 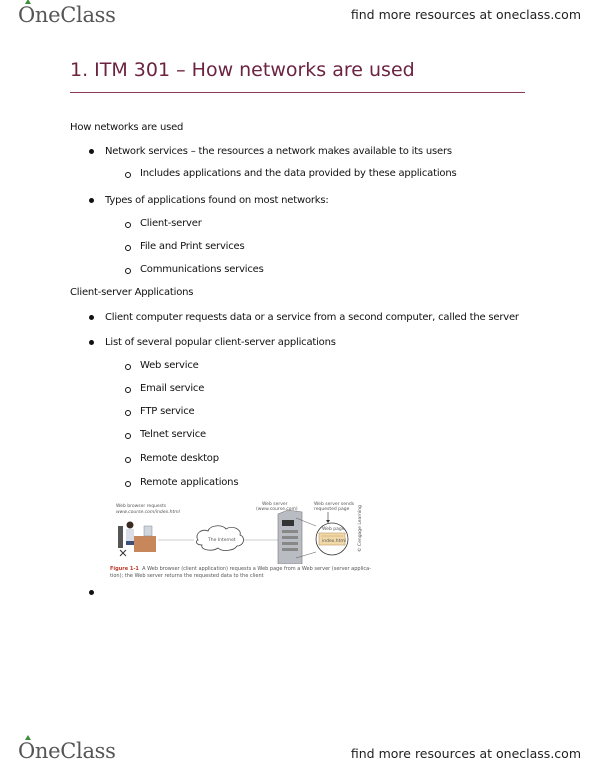 I want to click on cloud-label: The Internet, so click(x=221, y=540).